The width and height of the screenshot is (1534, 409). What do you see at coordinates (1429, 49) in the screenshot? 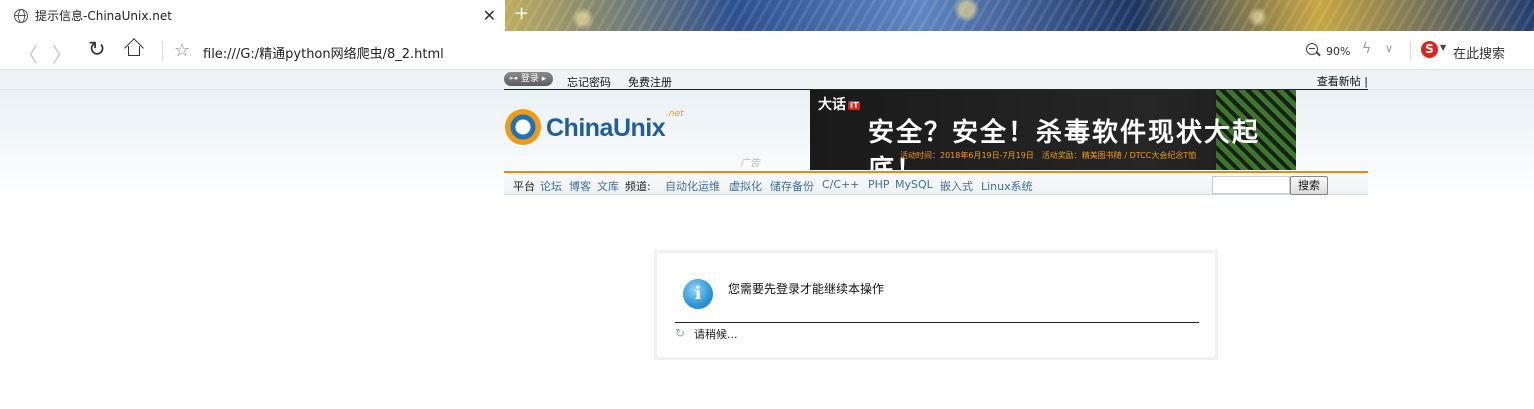
I see `sogou-icon: S` at bounding box center [1429, 49].